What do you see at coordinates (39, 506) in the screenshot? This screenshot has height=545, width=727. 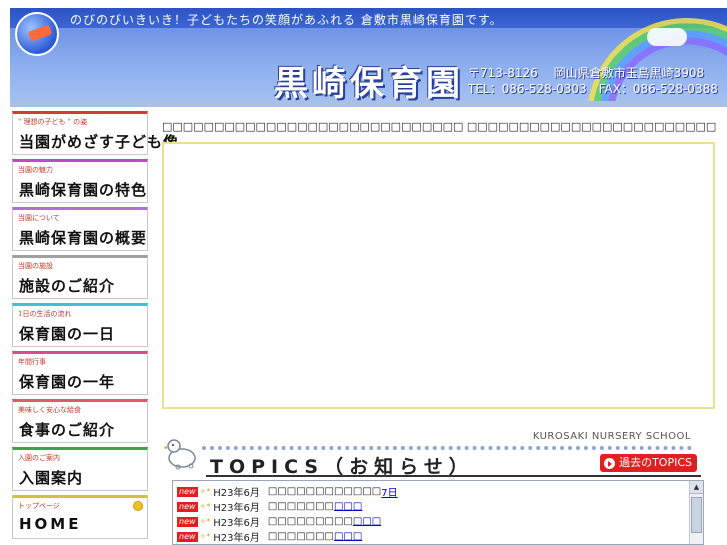 I see `sidebar-item-sub: トップページ` at bounding box center [39, 506].